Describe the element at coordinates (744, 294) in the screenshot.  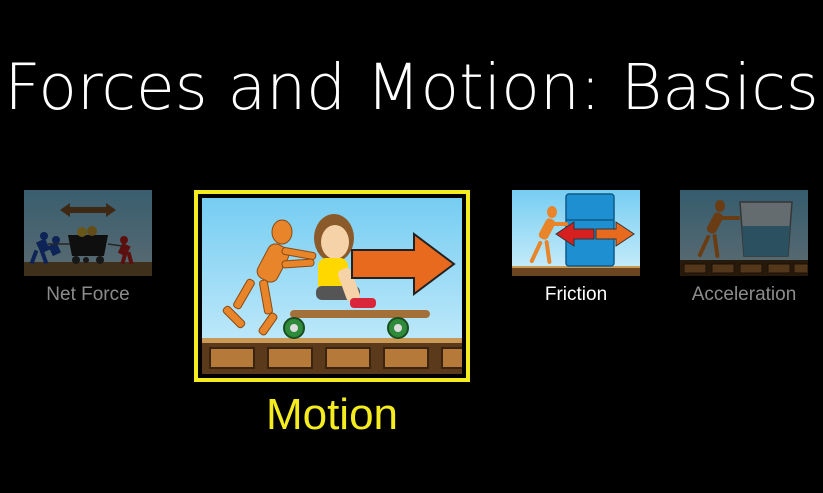
I see `acceleration-label: Acceleration` at that location.